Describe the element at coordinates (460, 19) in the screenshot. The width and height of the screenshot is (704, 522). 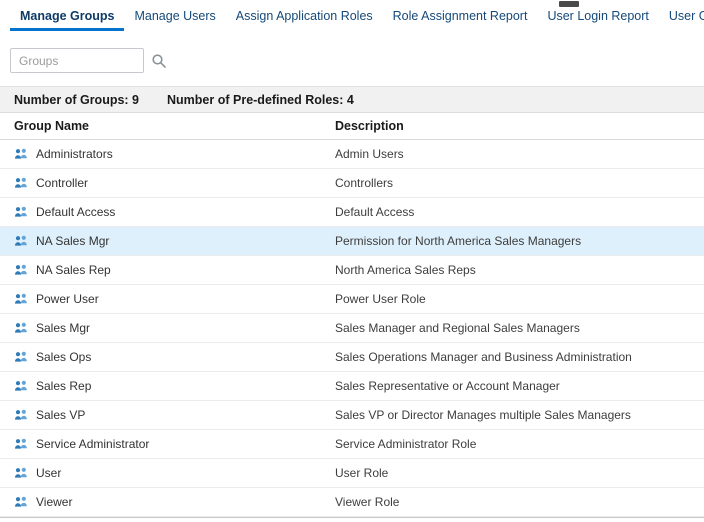
I see `tab-role-assignment-report: Role Assignment Report` at that location.